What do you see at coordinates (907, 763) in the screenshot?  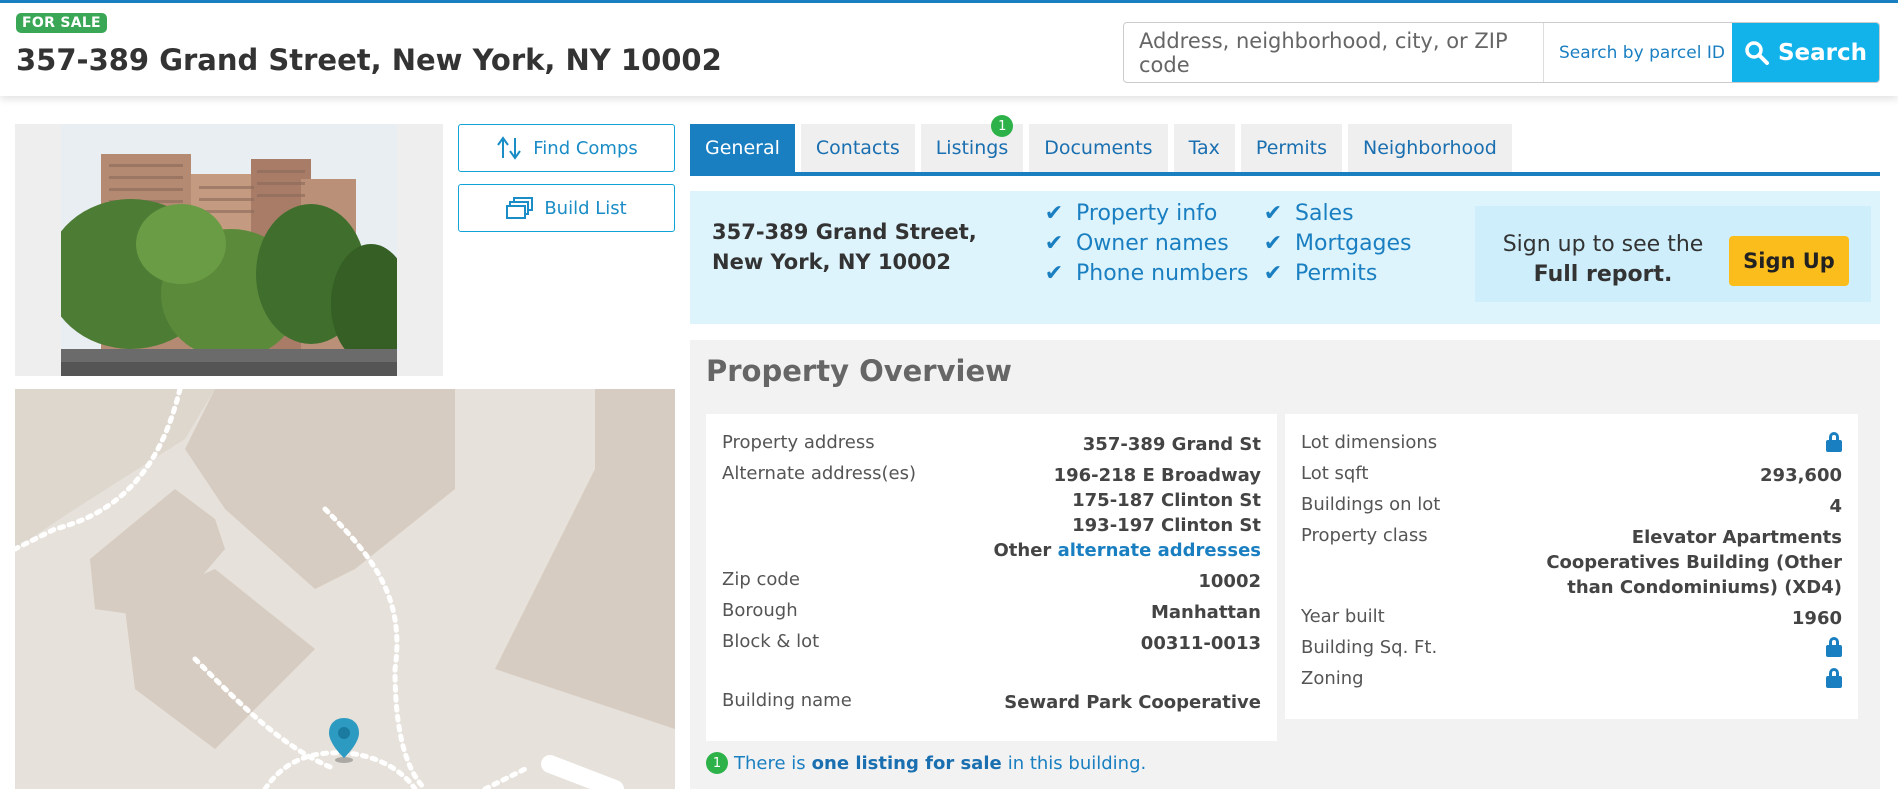 I see `listing-for-sale-link: one listing for sale` at bounding box center [907, 763].